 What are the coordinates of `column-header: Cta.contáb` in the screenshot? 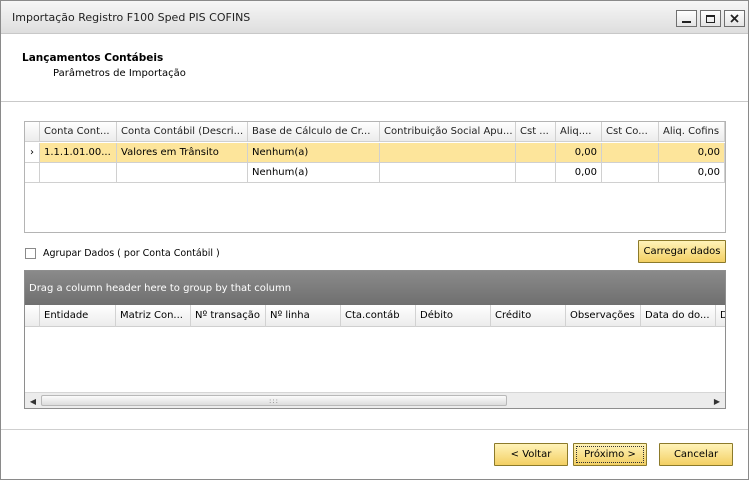 It's located at (378, 316).